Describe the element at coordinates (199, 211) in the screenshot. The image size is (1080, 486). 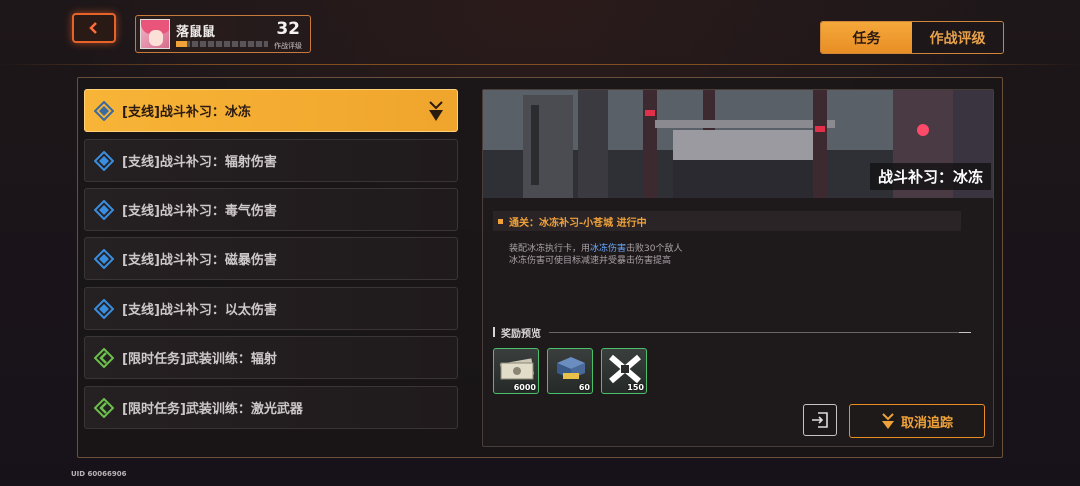
I see `task-label: [支线]战斗补习：毒气伤害` at that location.